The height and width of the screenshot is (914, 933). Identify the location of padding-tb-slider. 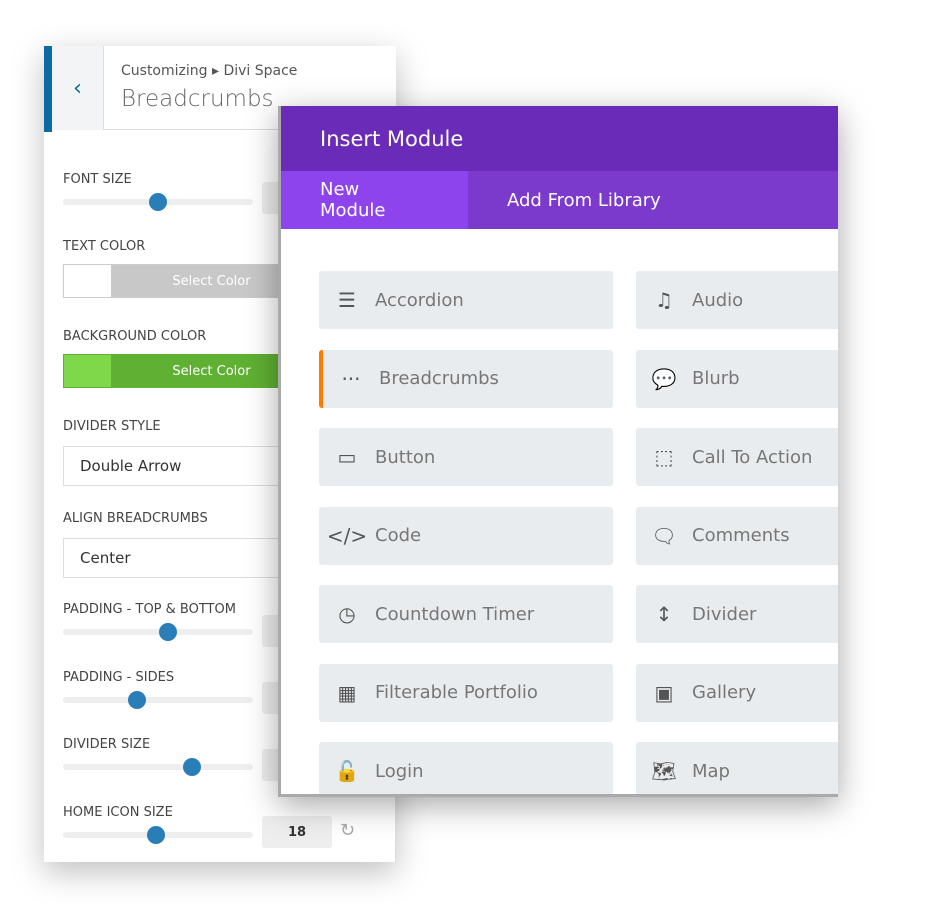
(158, 632).